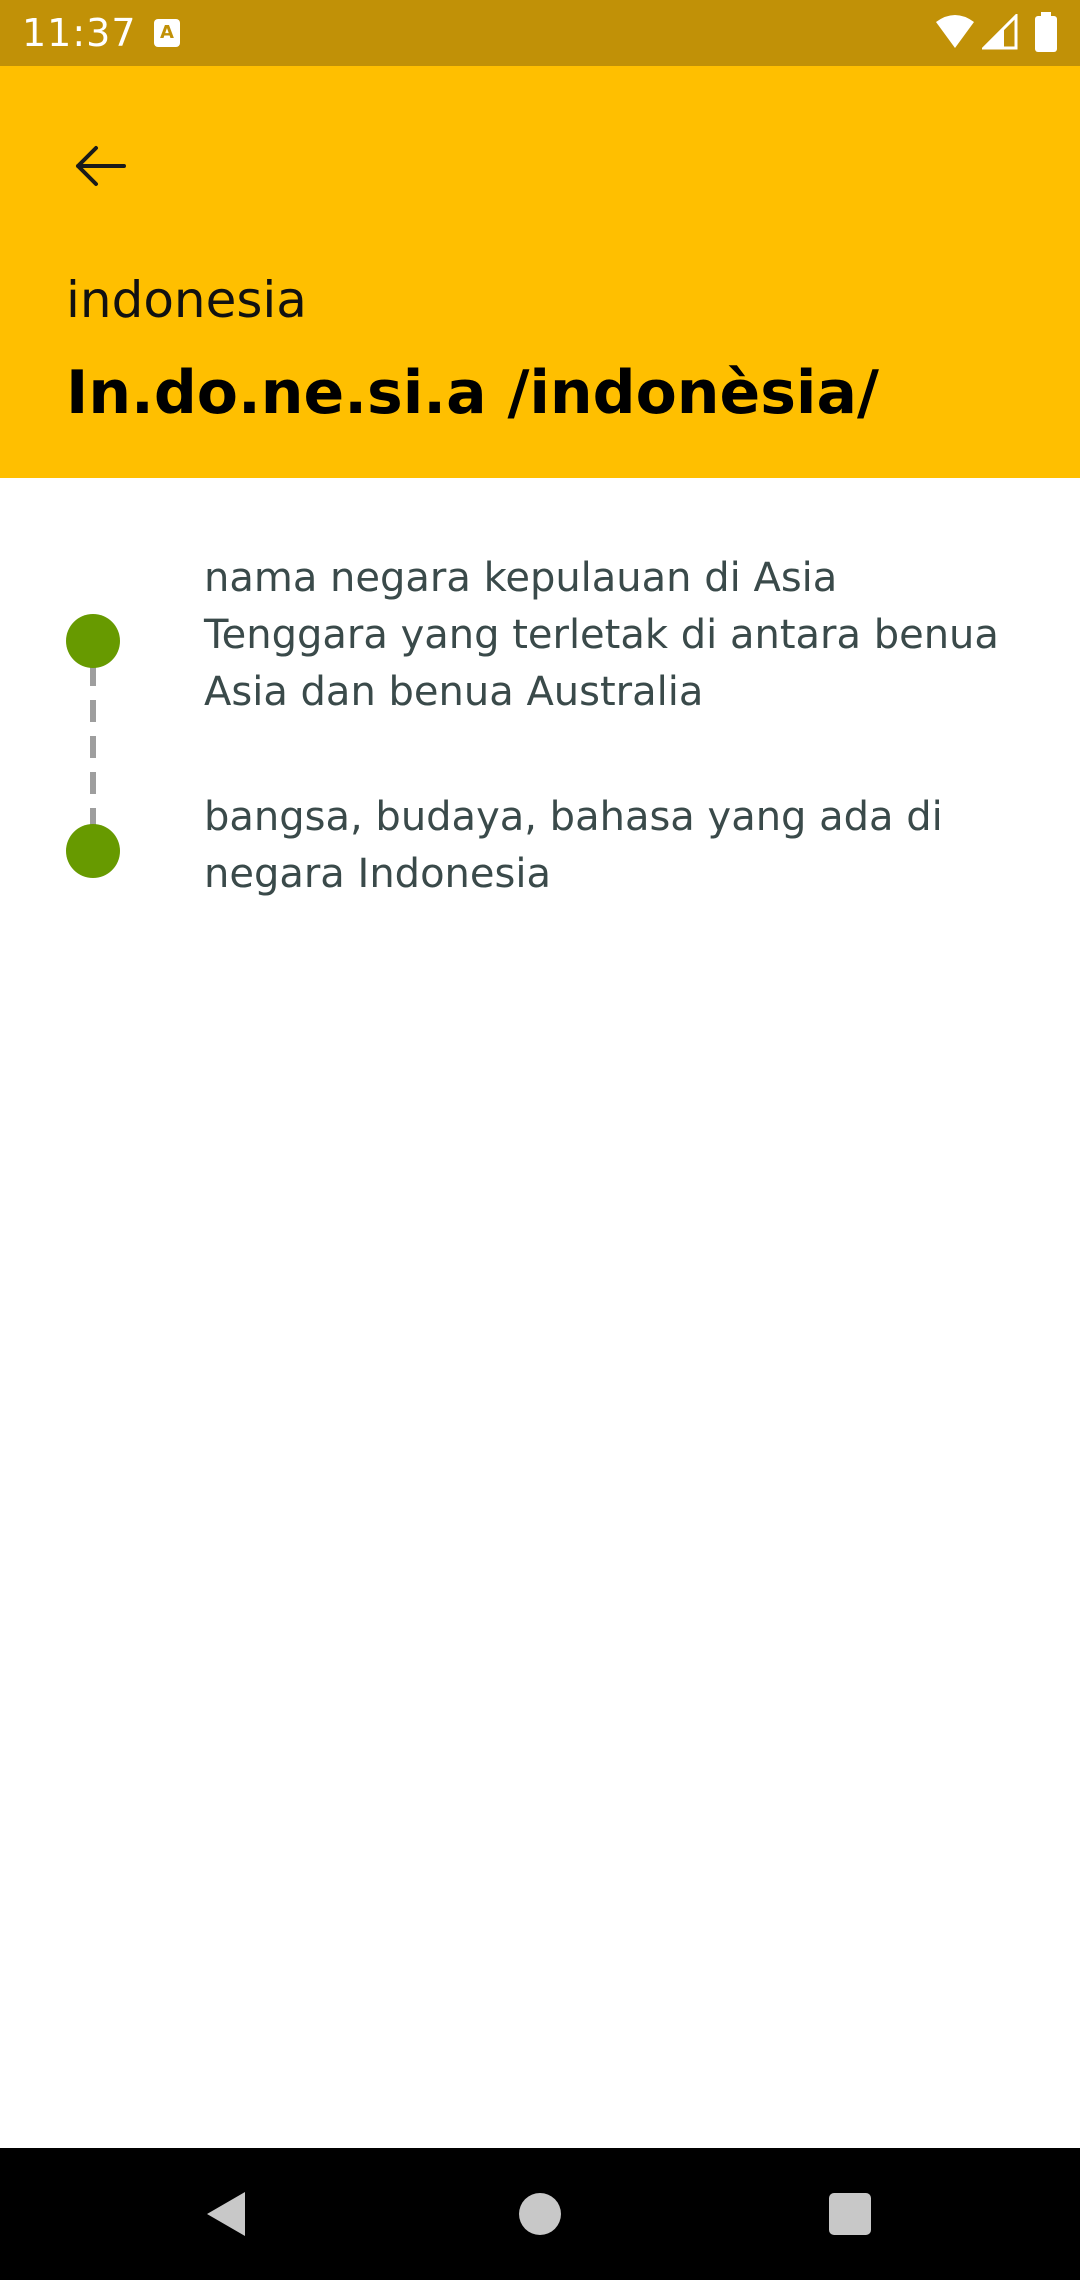 The height and width of the screenshot is (2280, 1080). Describe the element at coordinates (540, 33) in the screenshot. I see `status-bar: 11:37 A` at that location.